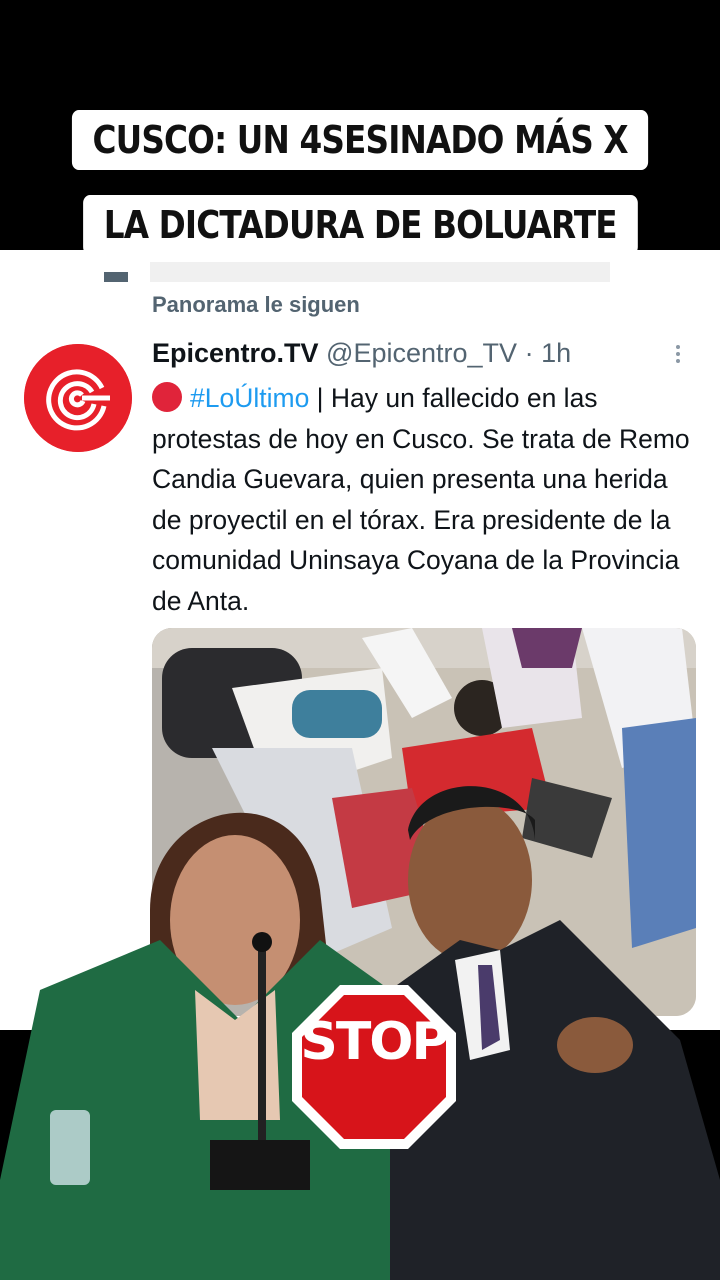 This screenshot has height=1280, width=720. I want to click on man-face, so click(470, 880).